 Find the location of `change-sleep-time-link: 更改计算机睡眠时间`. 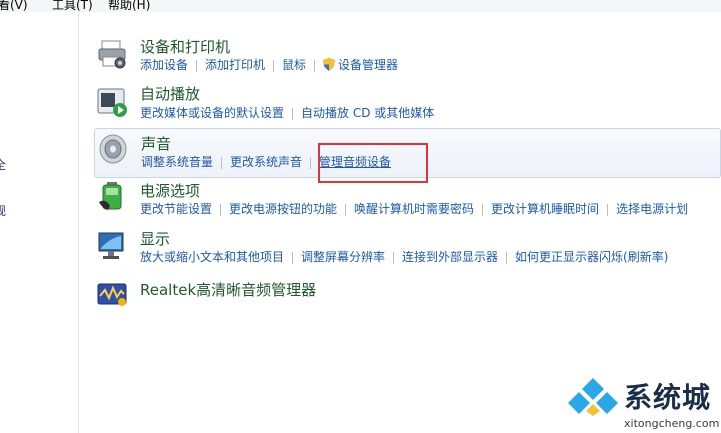

change-sleep-time-link: 更改计算机睡眠时间 is located at coordinates (545, 208).